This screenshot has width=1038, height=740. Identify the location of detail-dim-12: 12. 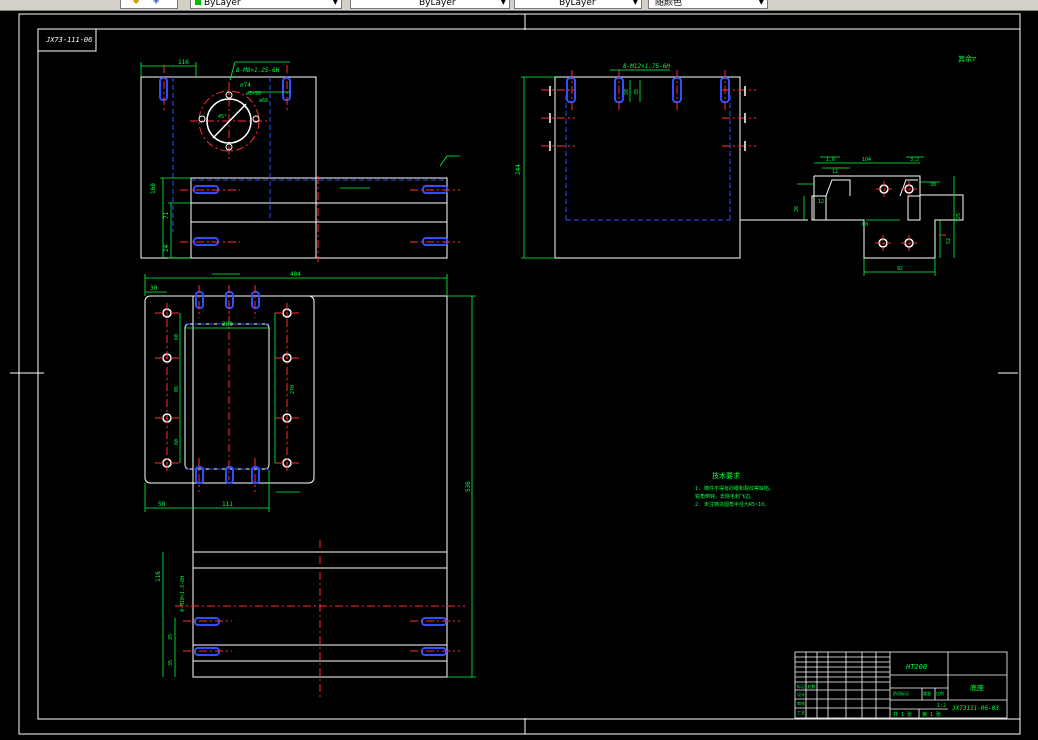
(835, 172).